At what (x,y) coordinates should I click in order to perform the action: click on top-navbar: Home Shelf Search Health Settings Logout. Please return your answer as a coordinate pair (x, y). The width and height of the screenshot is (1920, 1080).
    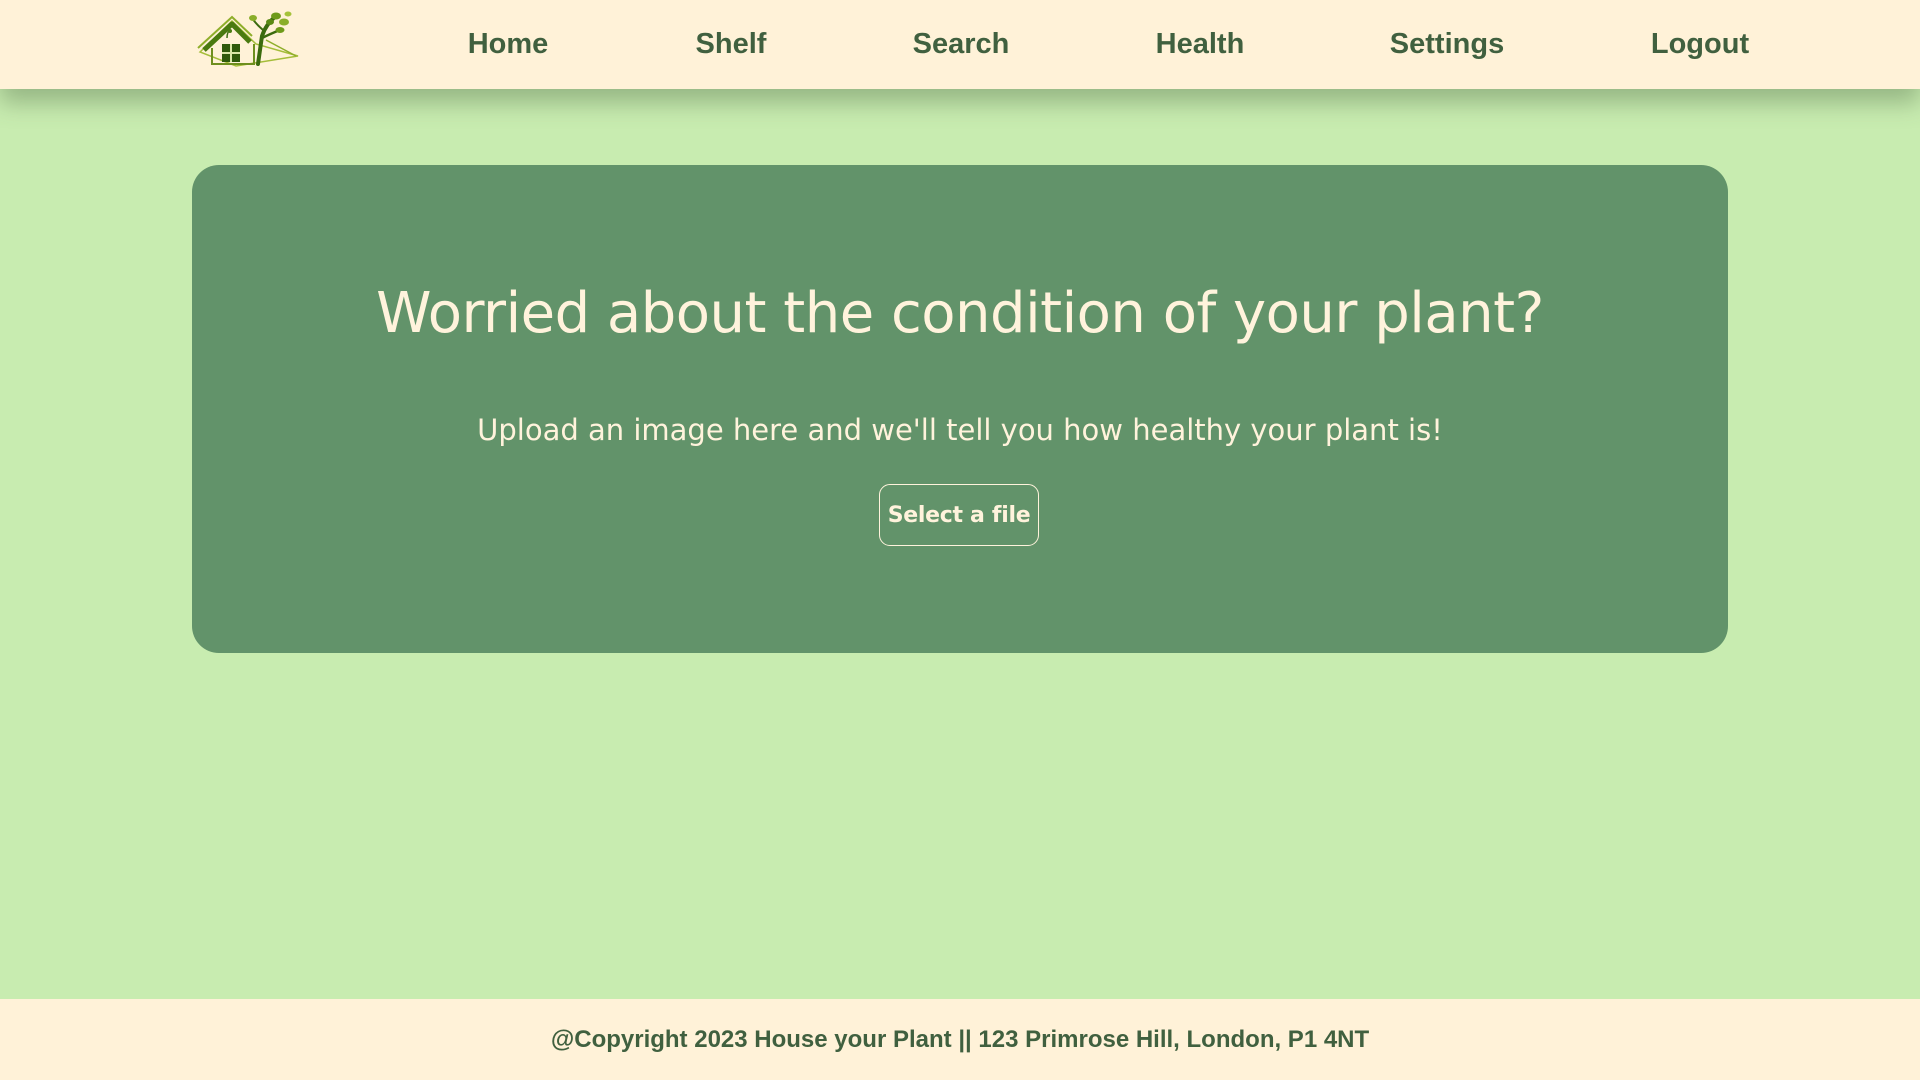
    Looking at the image, I should click on (960, 44).